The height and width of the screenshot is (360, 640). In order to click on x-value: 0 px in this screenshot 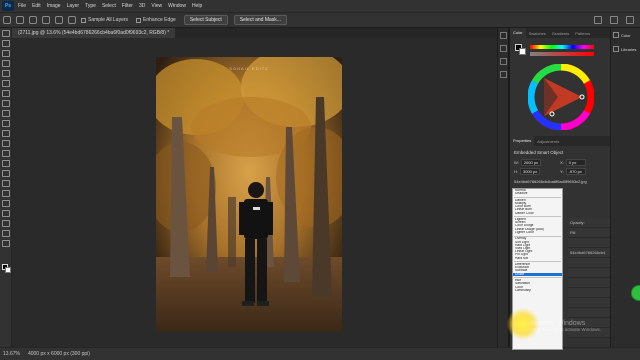, I will do `click(575, 162)`.